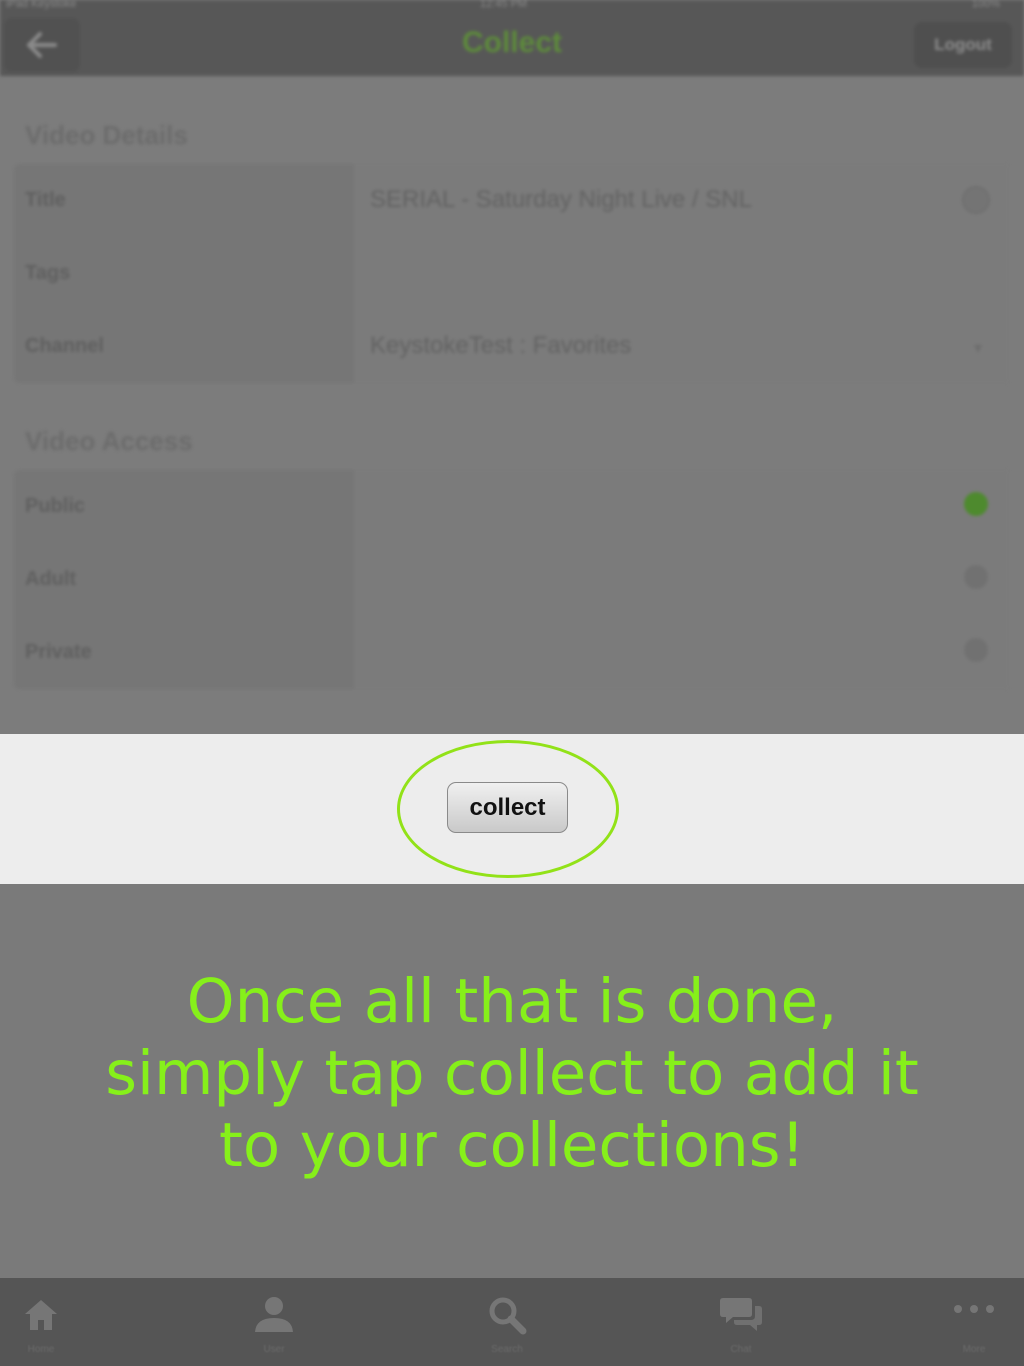 Image resolution: width=1024 pixels, height=1366 pixels. I want to click on tab-home-label: Home, so click(41, 1349).